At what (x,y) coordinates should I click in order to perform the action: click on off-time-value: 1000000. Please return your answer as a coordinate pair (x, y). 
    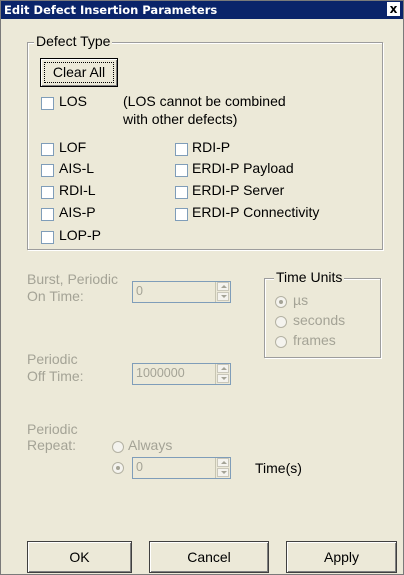
    Looking at the image, I should click on (160, 373).